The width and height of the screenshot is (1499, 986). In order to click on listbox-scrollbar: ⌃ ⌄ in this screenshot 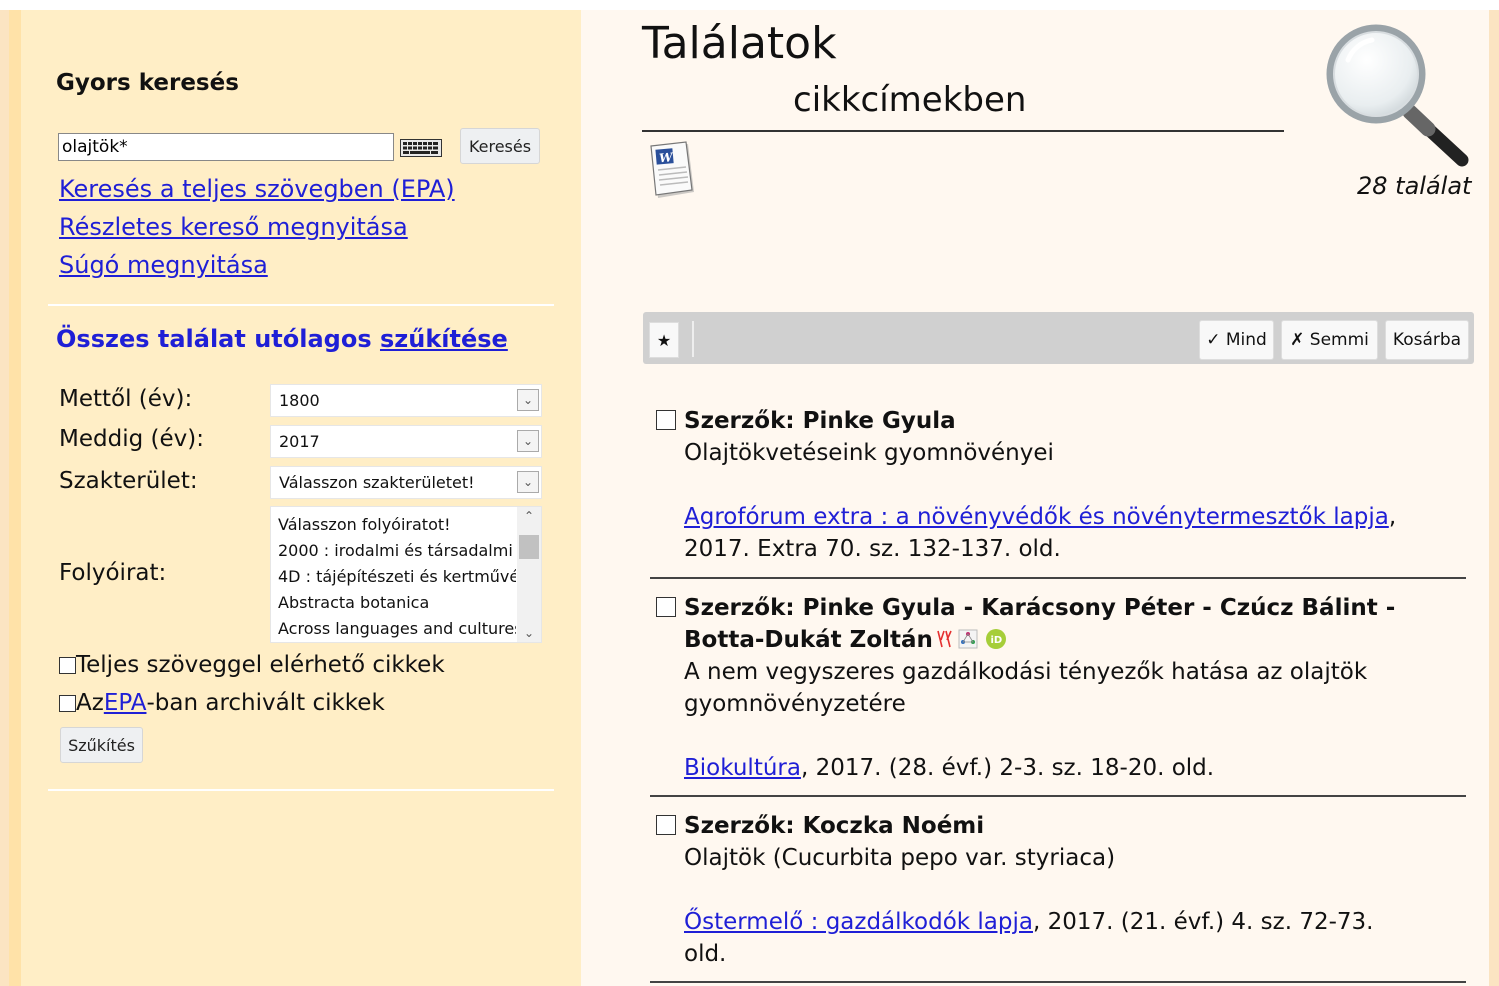, I will do `click(529, 574)`.